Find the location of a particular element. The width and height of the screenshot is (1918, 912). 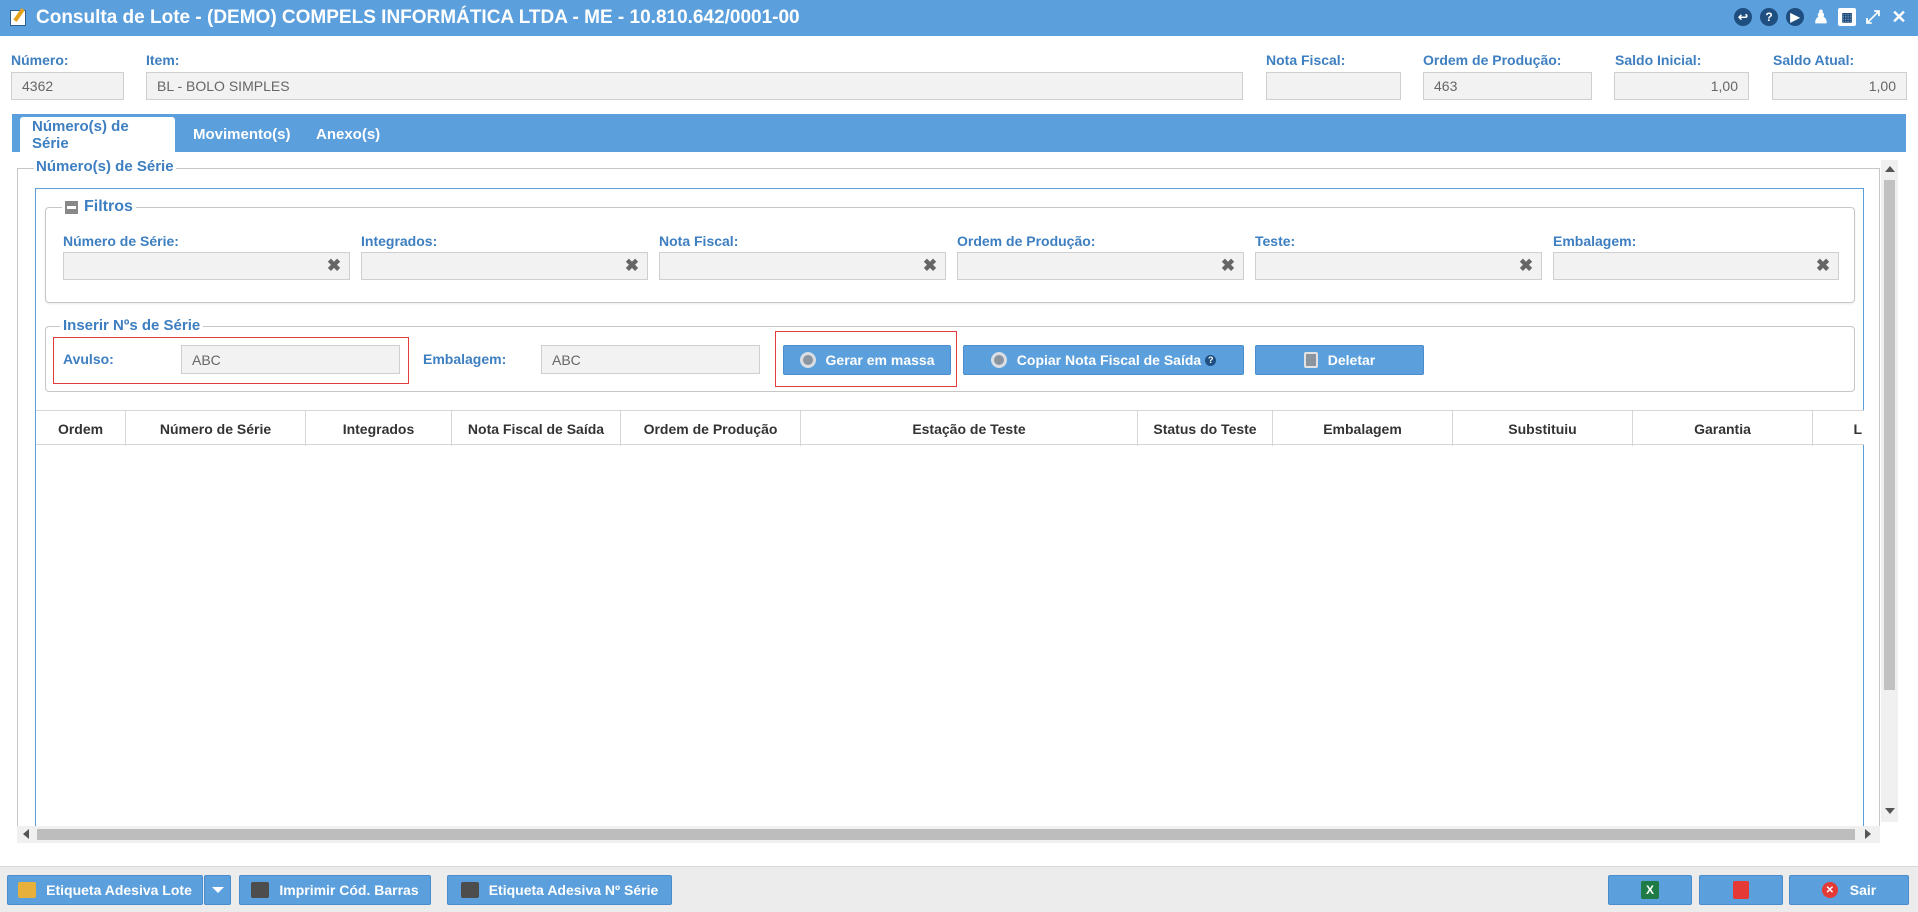

nota-fiscal-field is located at coordinates (1333, 86).